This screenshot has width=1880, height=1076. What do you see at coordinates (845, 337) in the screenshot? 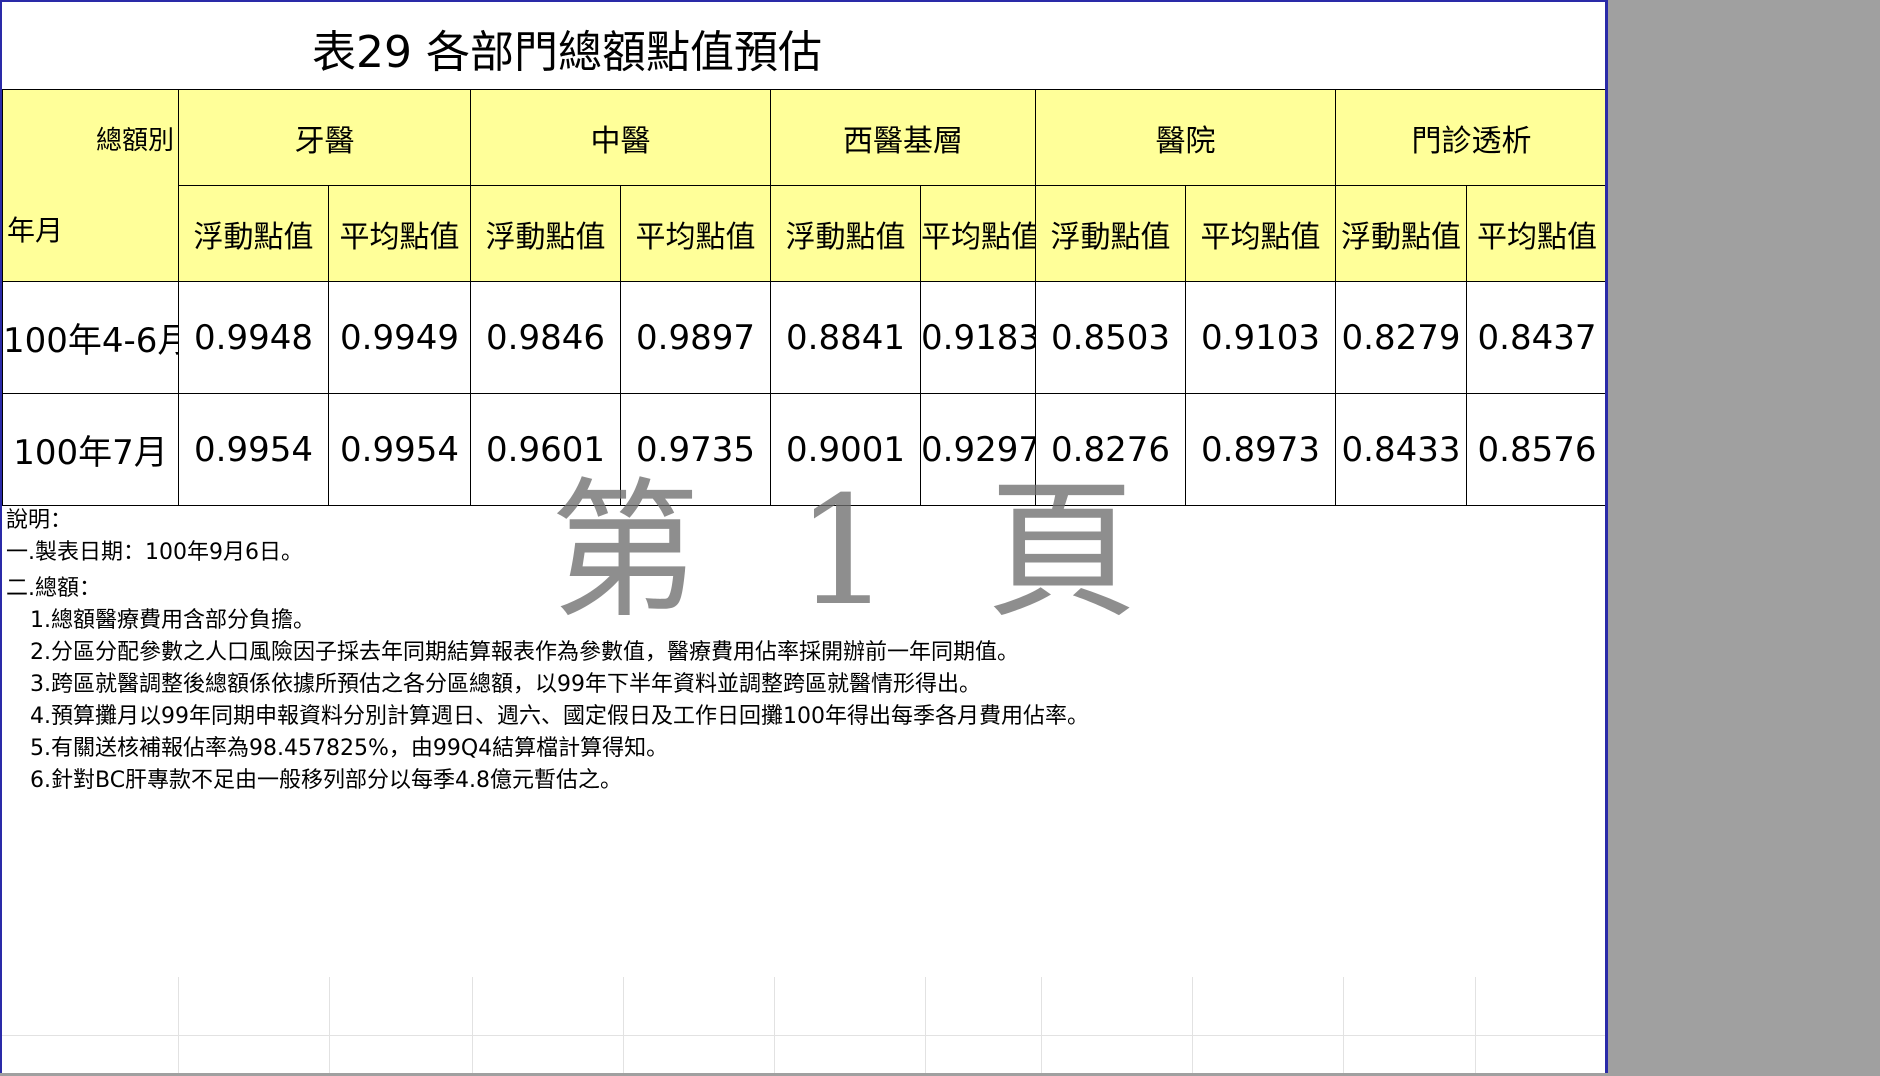
I see `value-cell: 0.8841` at bounding box center [845, 337].